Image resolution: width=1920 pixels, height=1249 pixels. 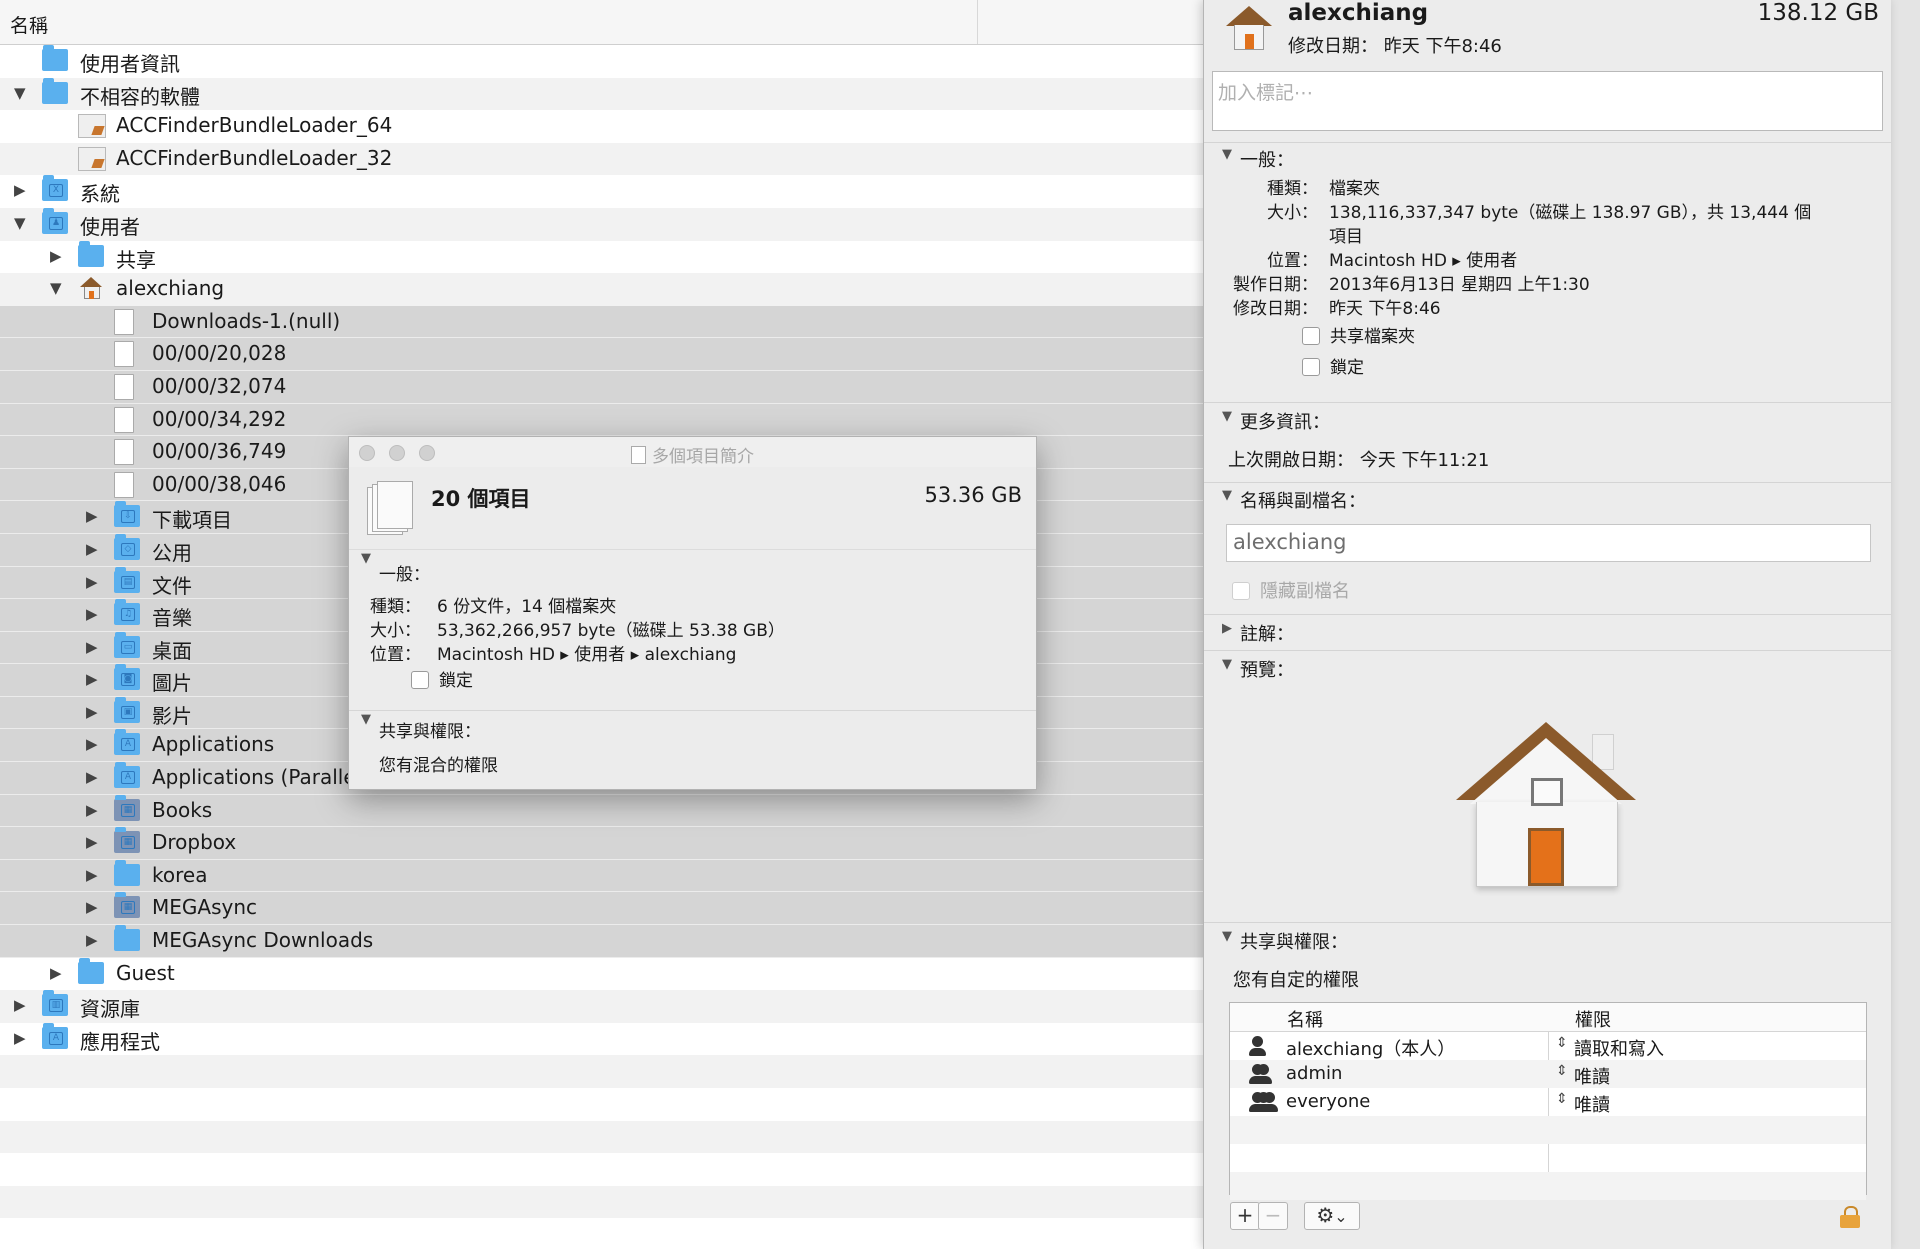 I want to click on list-row-label: 00/00/20,028, so click(x=219, y=353).